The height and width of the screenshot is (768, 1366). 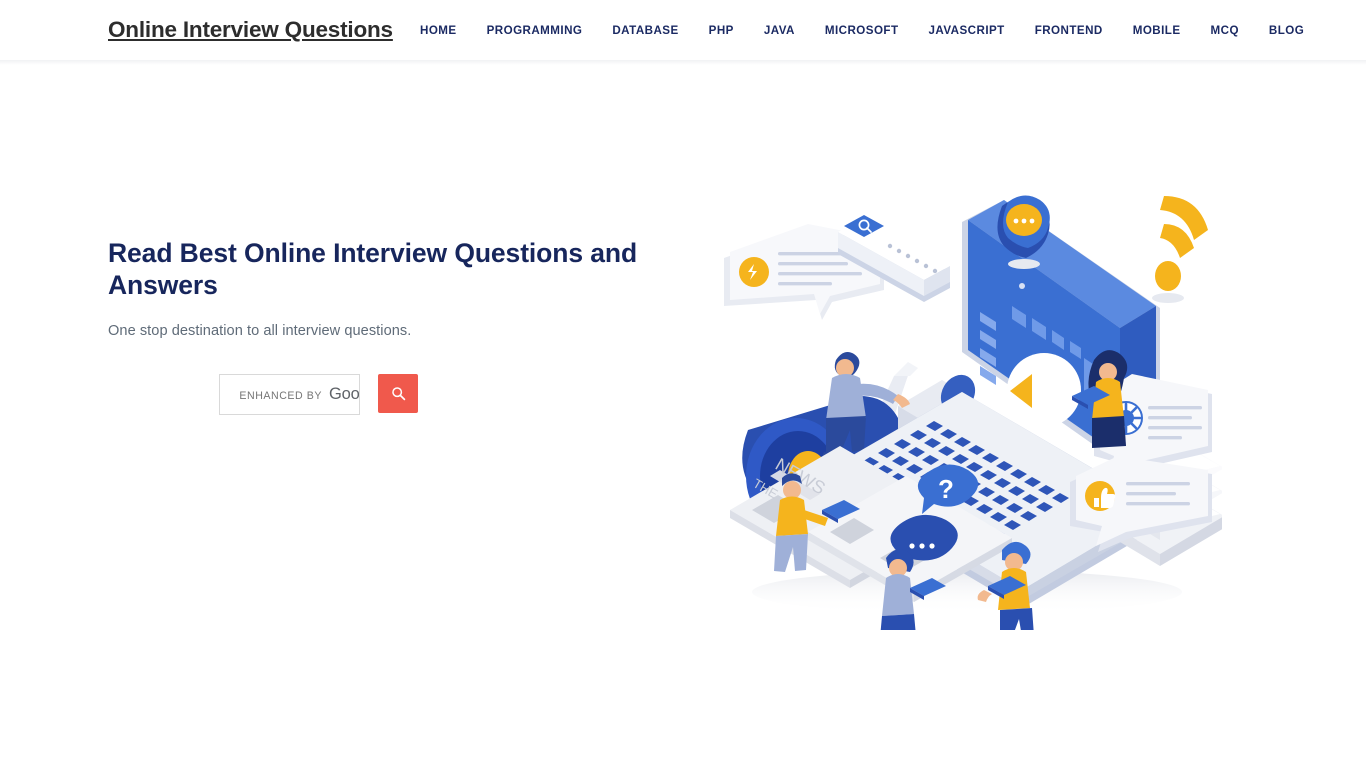 I want to click on search-icon, so click(x=398, y=393).